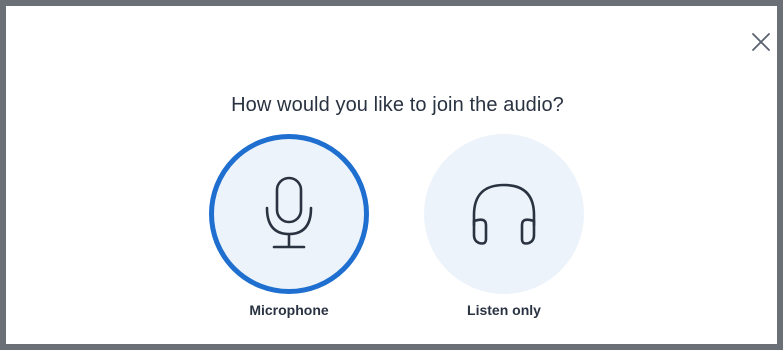  I want to click on dialog-title: How would you like to join the audio?, so click(397, 105).